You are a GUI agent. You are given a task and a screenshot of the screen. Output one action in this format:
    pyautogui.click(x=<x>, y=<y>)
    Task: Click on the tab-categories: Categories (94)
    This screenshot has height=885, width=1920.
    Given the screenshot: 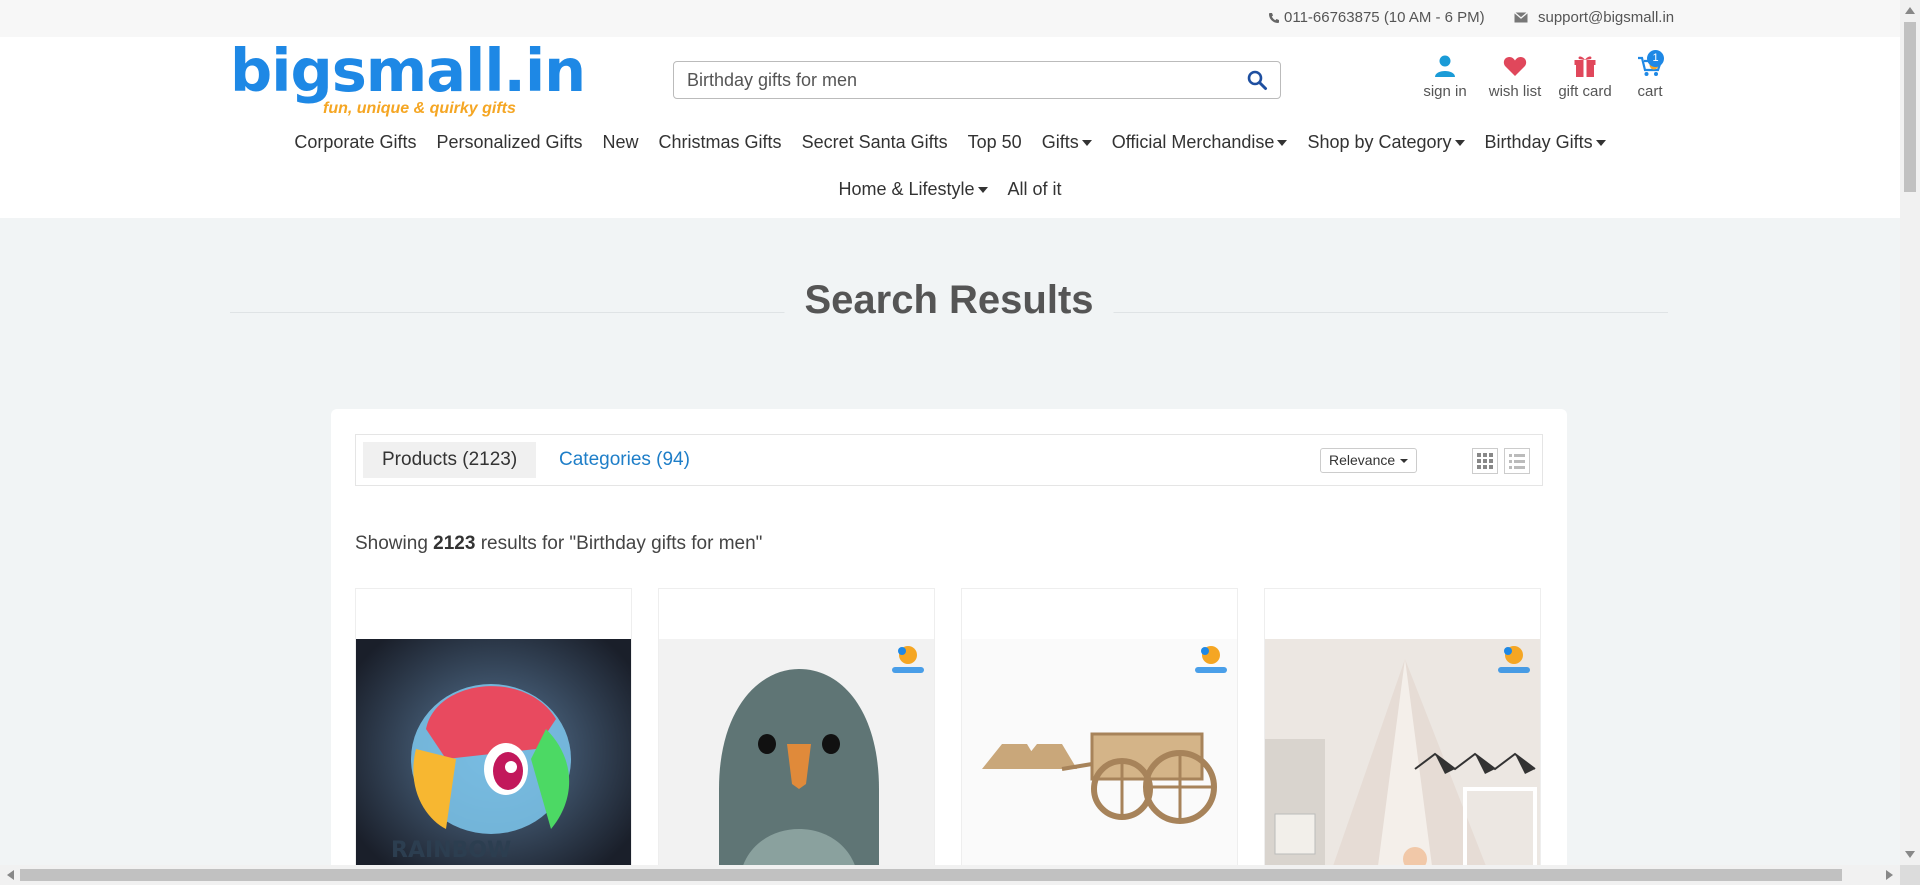 What is the action you would take?
    pyautogui.click(x=624, y=460)
    